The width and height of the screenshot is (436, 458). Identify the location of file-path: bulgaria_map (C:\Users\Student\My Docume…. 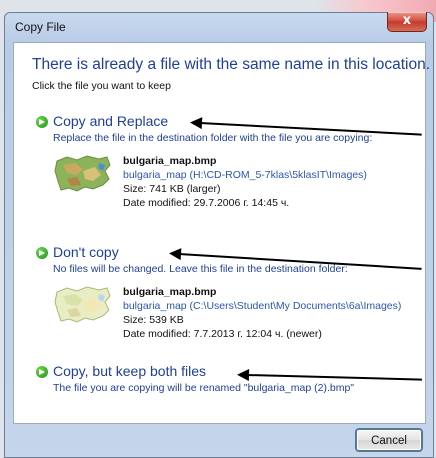
(262, 306).